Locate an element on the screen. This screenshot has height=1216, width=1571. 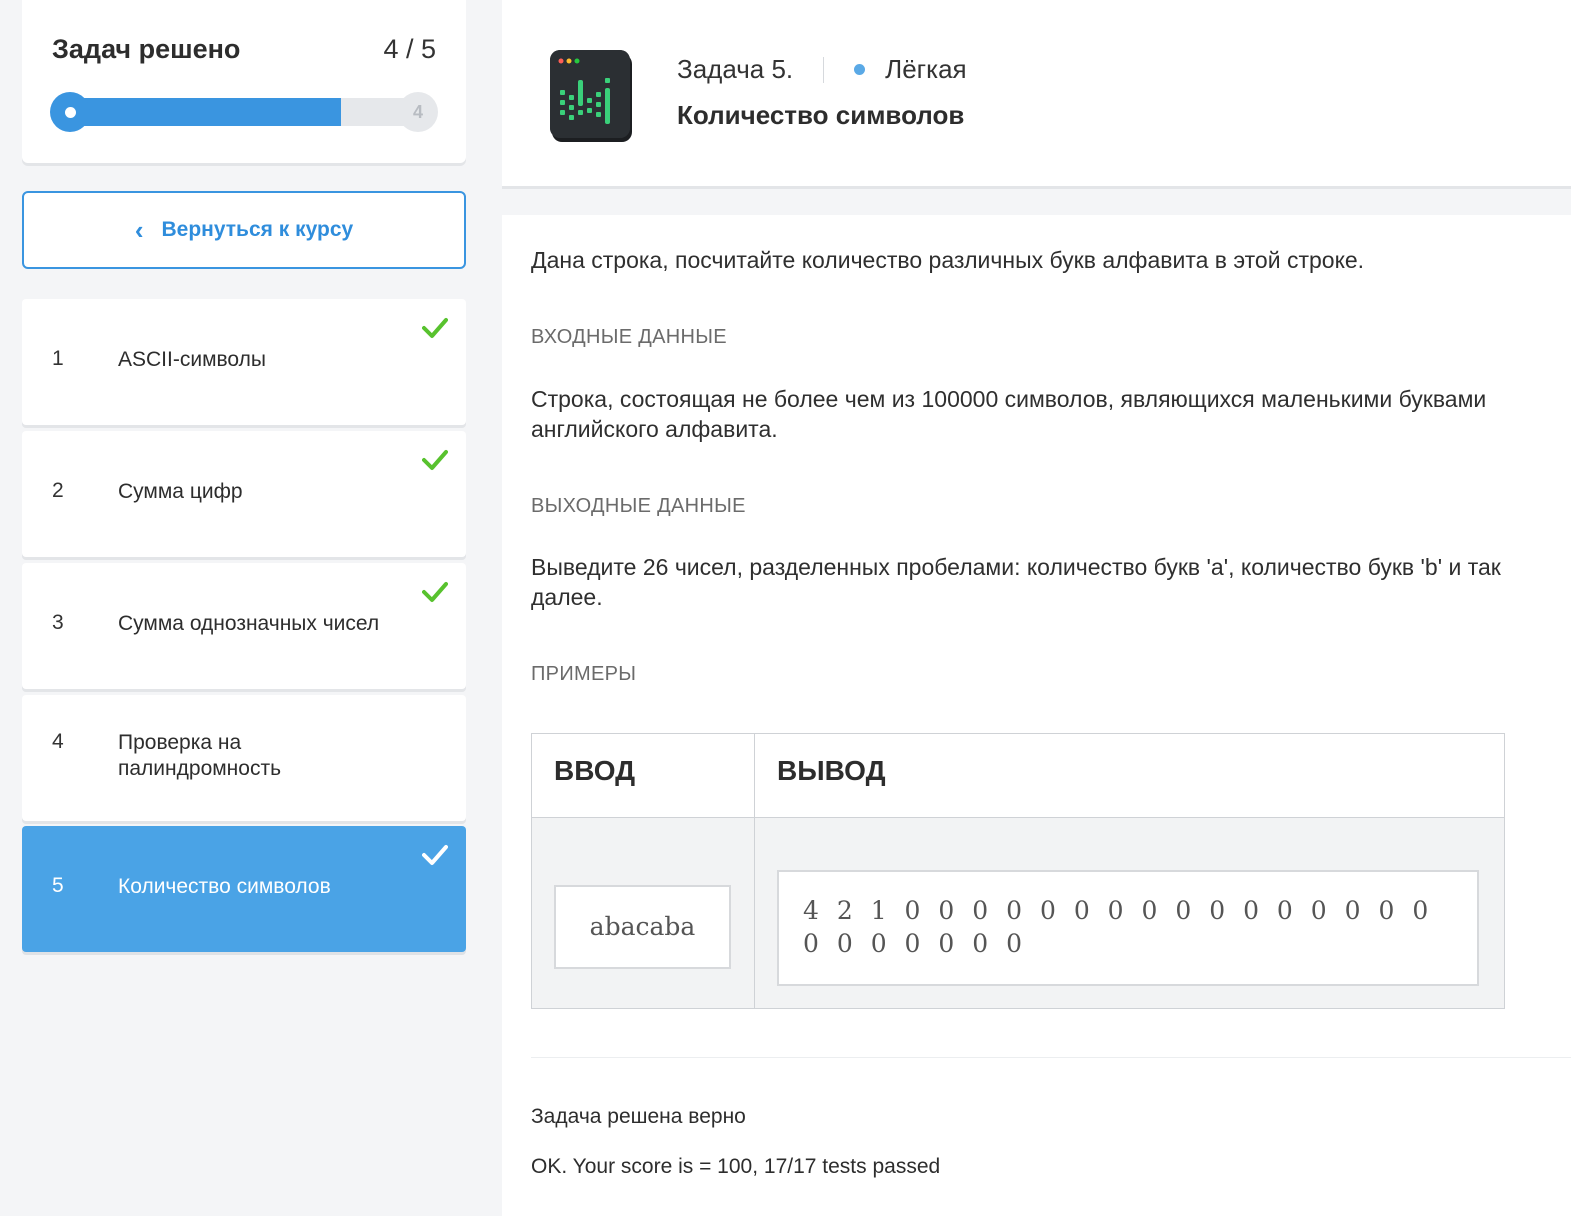
progress-count: 4 / 5 is located at coordinates (409, 49).